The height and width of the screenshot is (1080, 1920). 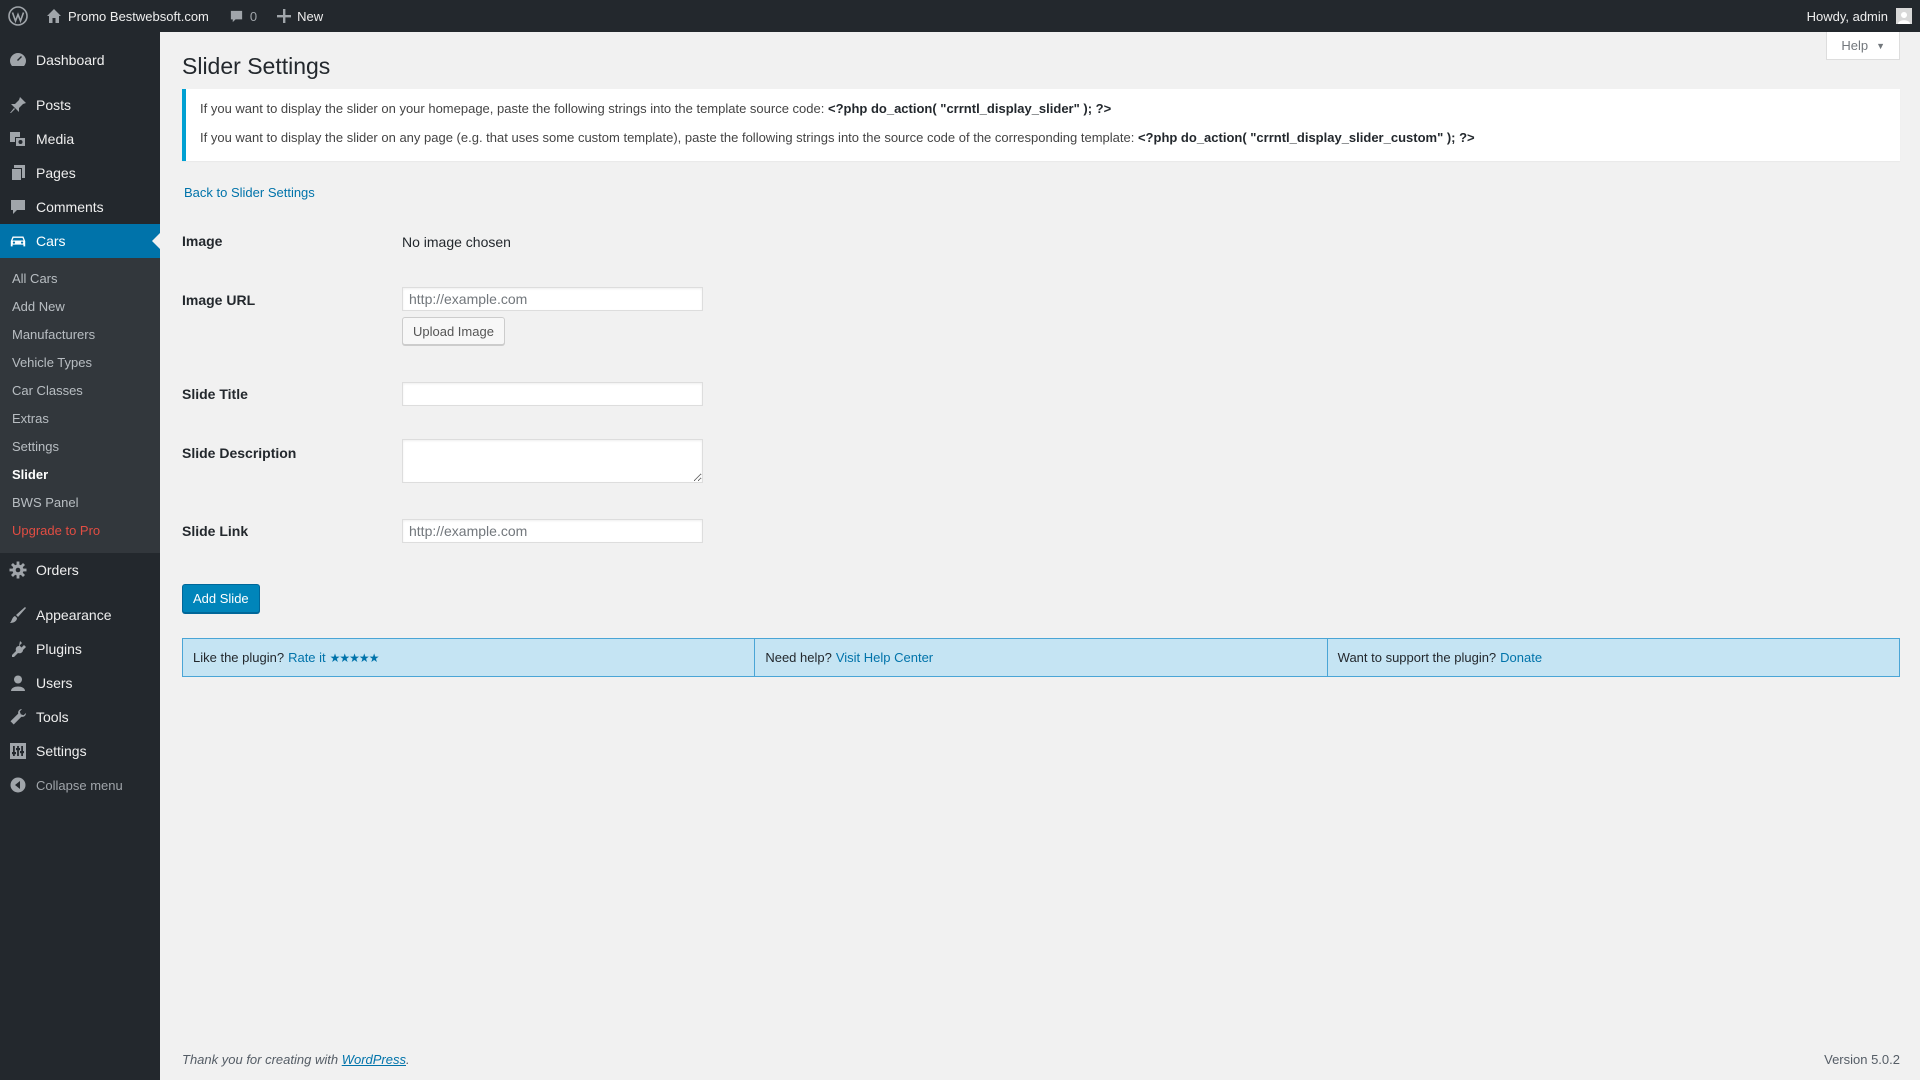 I want to click on plugin-icon, so click(x=19, y=649).